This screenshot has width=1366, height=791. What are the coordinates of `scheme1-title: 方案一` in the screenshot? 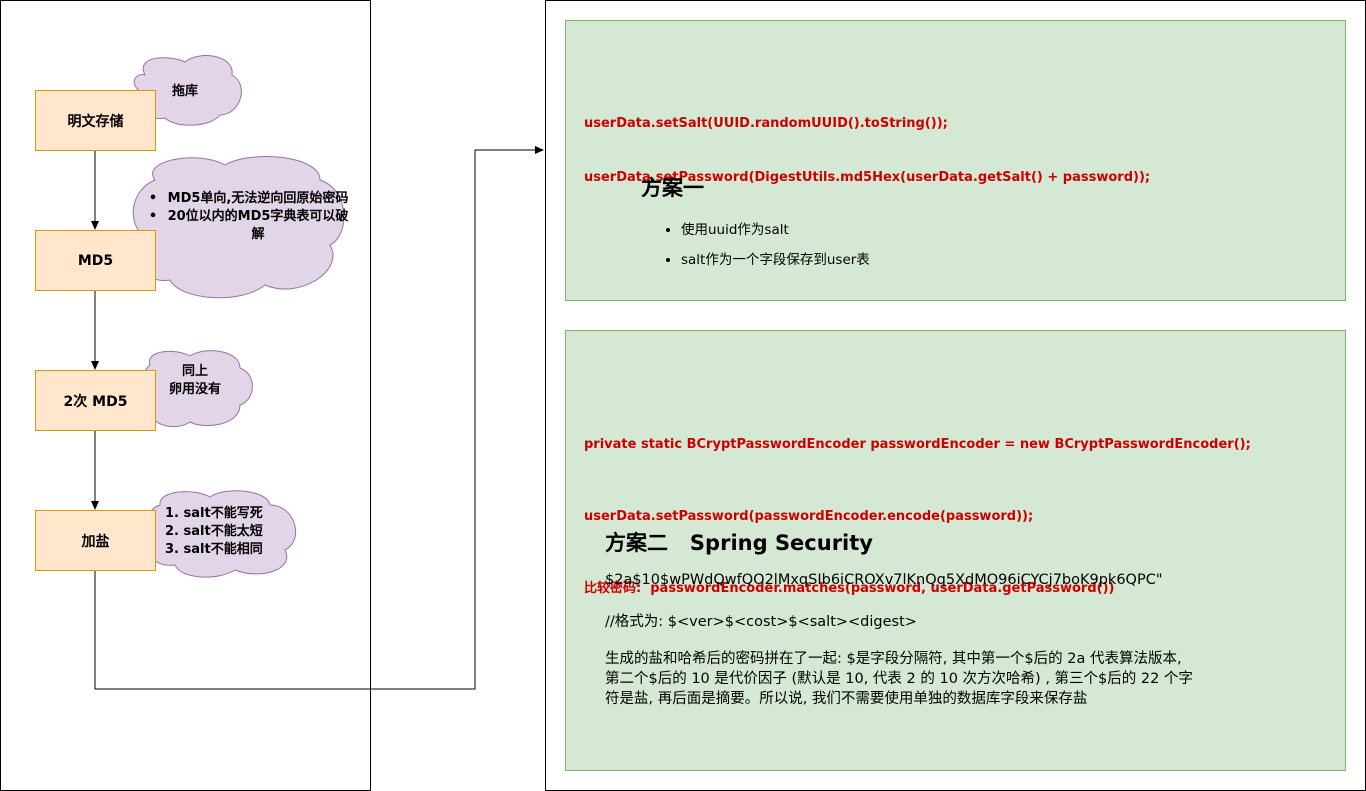 It's located at (672, 188).